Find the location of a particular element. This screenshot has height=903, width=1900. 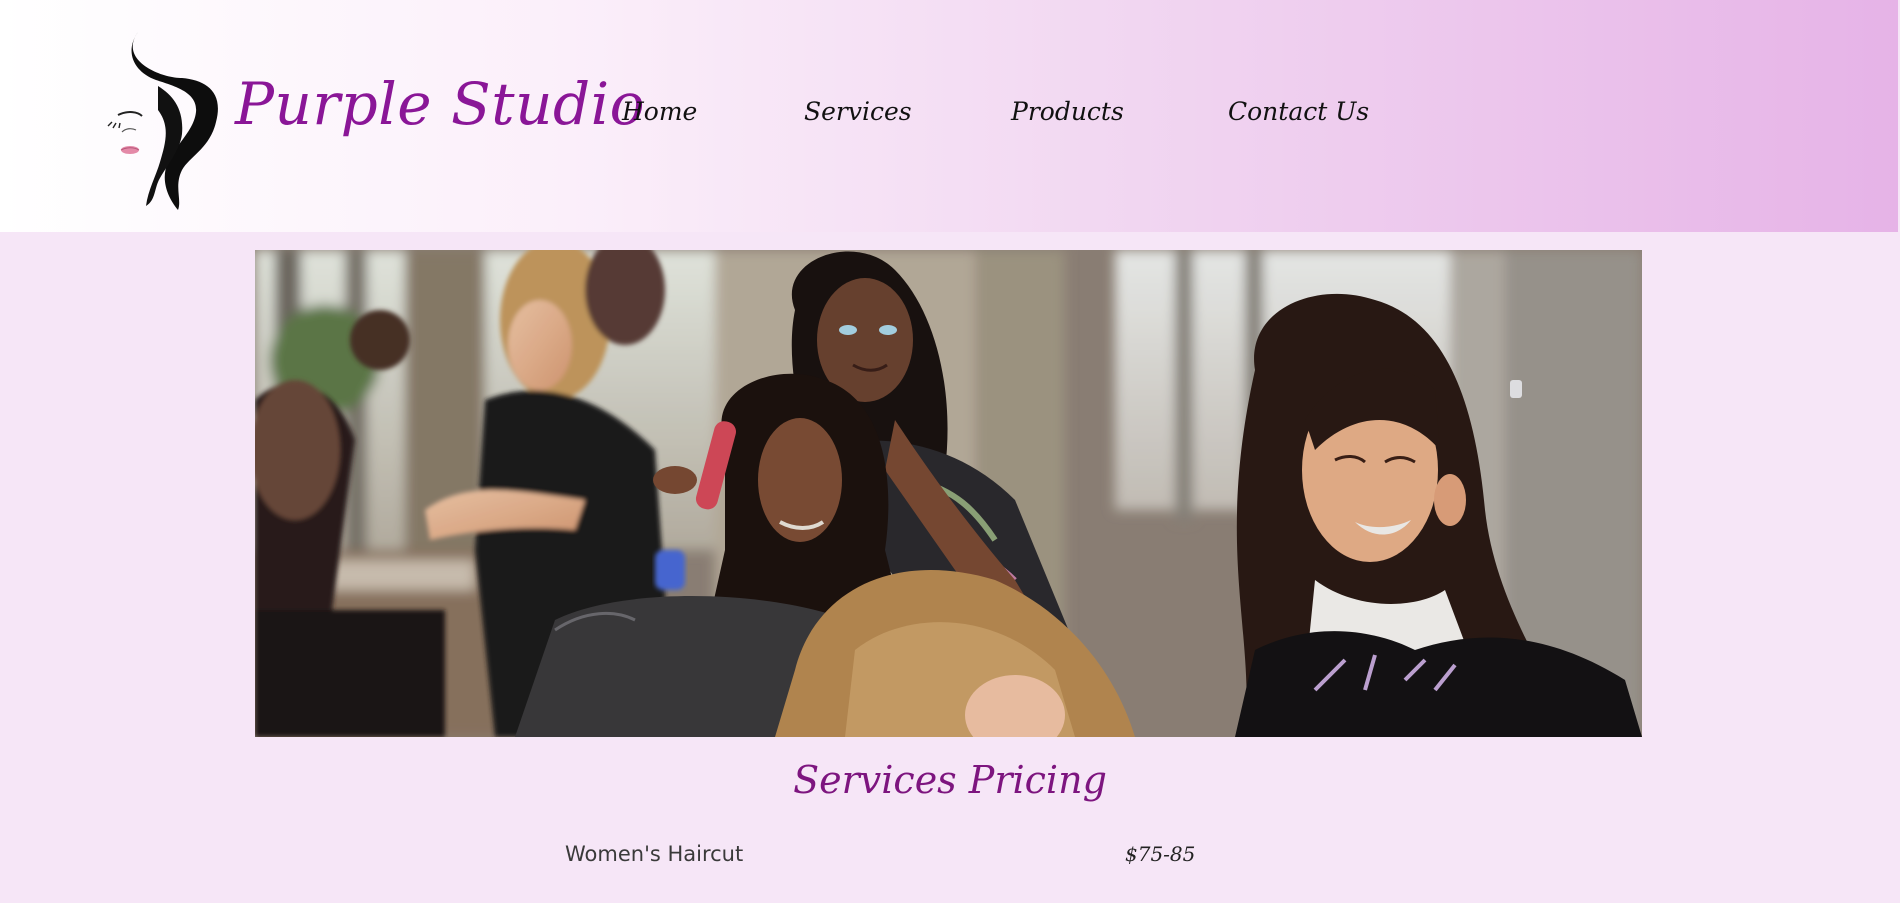

service-name: Women's Haircut is located at coordinates (654, 854).